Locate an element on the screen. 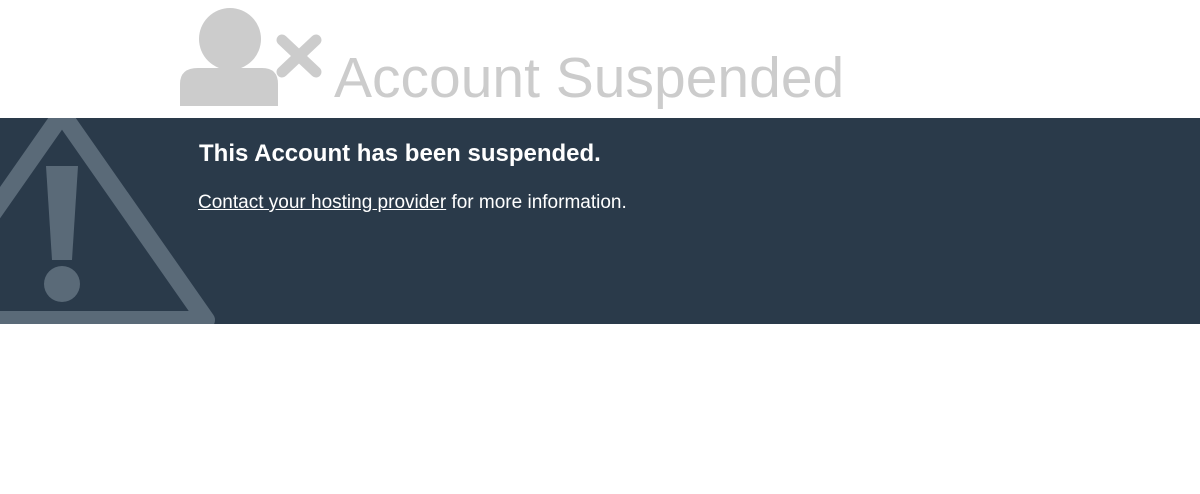 This screenshot has width=1200, height=494. suspension-headline: This Account has been suspended. is located at coordinates (400, 153).